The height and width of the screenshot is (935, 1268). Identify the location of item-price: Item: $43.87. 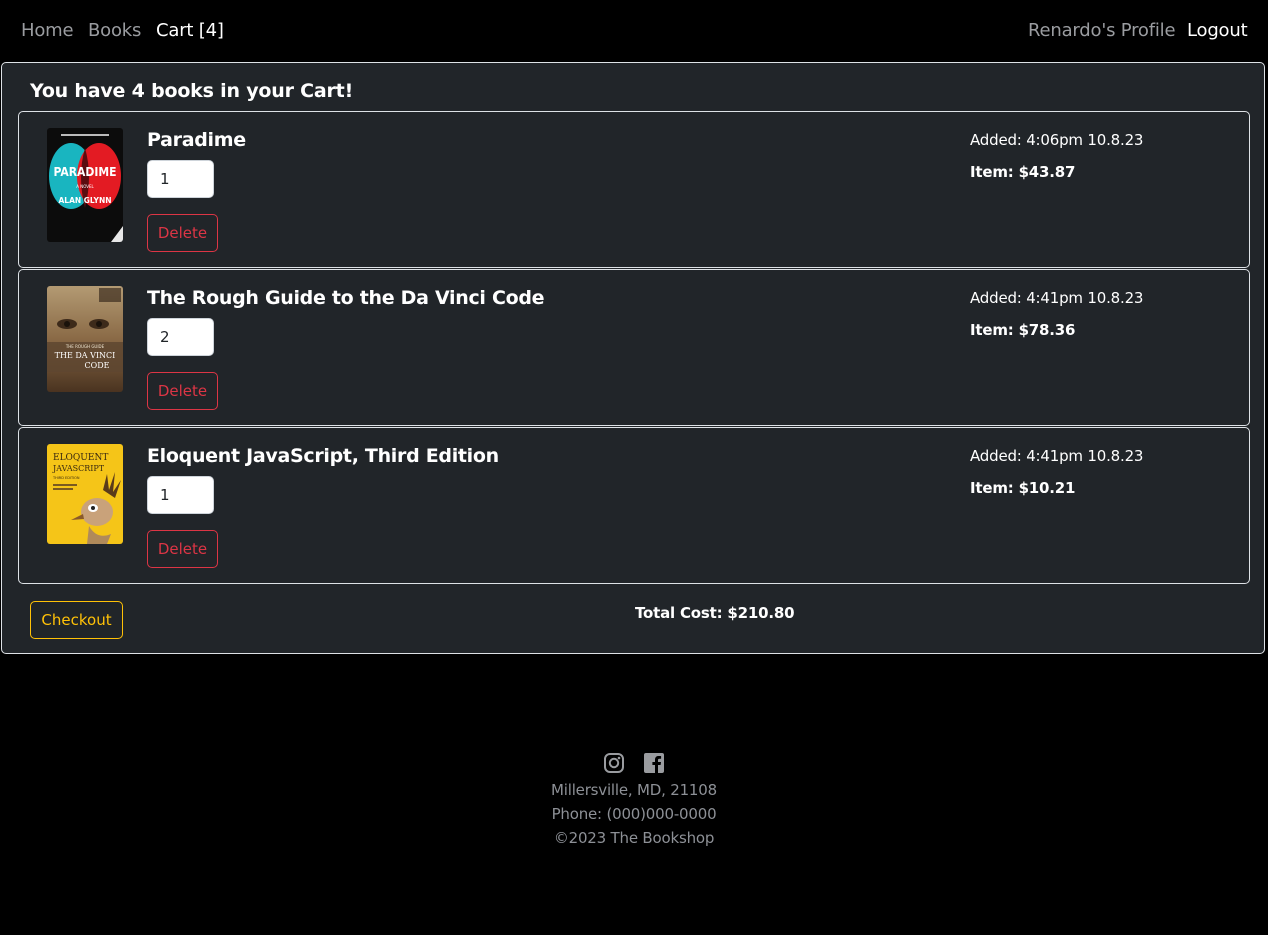
(1023, 172).